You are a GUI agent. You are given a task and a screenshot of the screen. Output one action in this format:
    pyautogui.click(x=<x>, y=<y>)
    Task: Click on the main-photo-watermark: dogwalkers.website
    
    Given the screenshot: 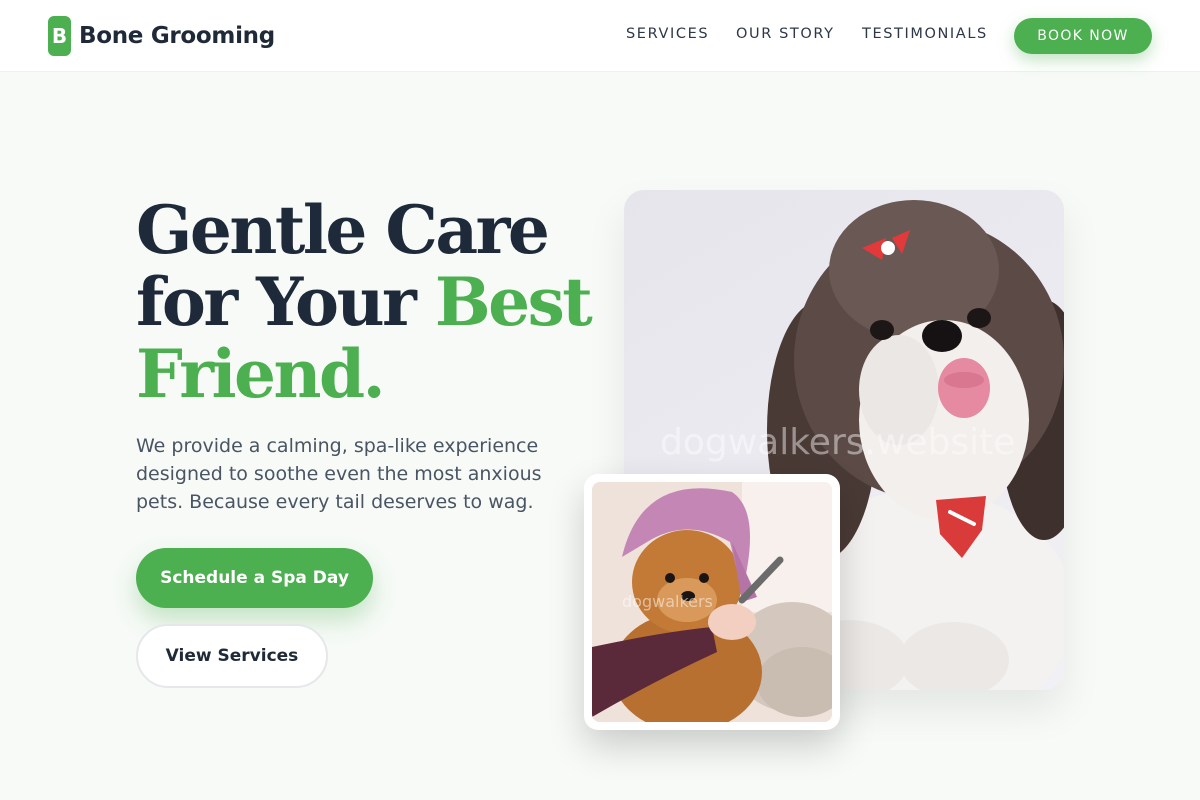 What is the action you would take?
    pyautogui.click(x=838, y=442)
    